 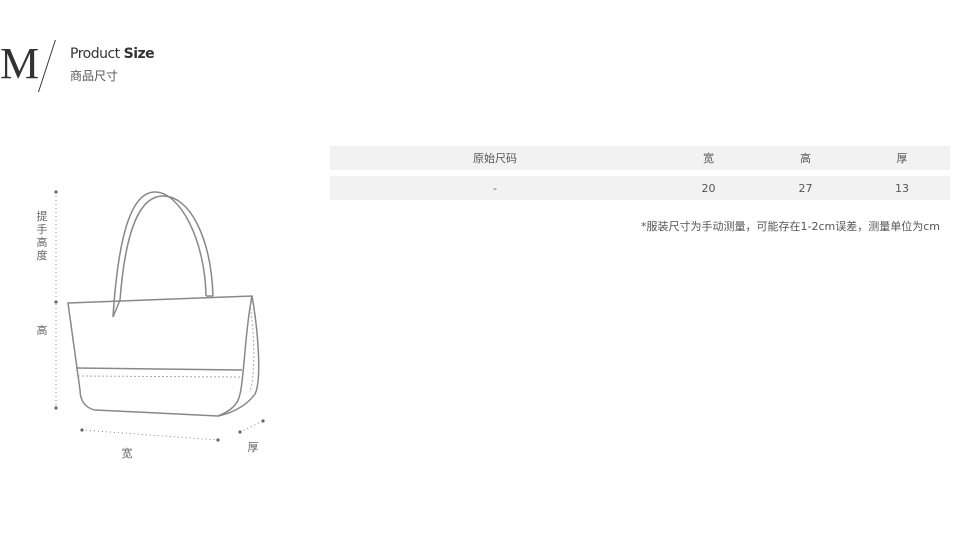 What do you see at coordinates (805, 158) in the screenshot?
I see `header-height: 高` at bounding box center [805, 158].